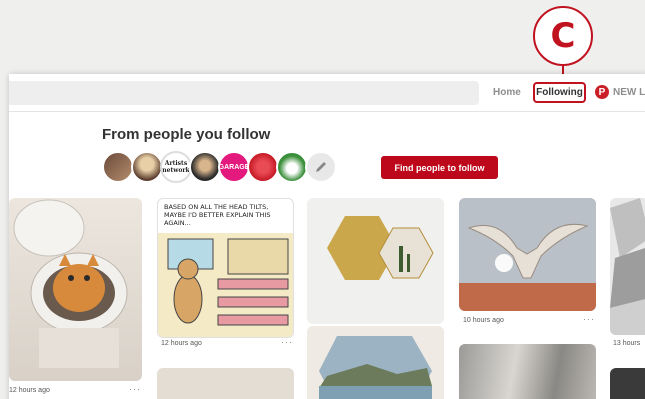  I want to click on nav-following-label: Following, so click(559, 92).